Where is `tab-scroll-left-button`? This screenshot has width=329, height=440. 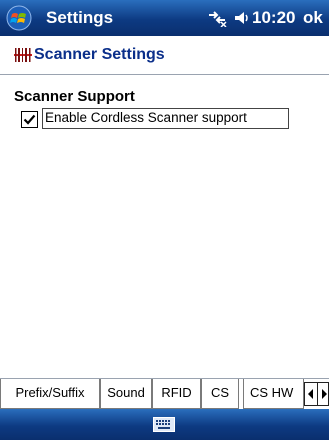 tab-scroll-left-button is located at coordinates (311, 394).